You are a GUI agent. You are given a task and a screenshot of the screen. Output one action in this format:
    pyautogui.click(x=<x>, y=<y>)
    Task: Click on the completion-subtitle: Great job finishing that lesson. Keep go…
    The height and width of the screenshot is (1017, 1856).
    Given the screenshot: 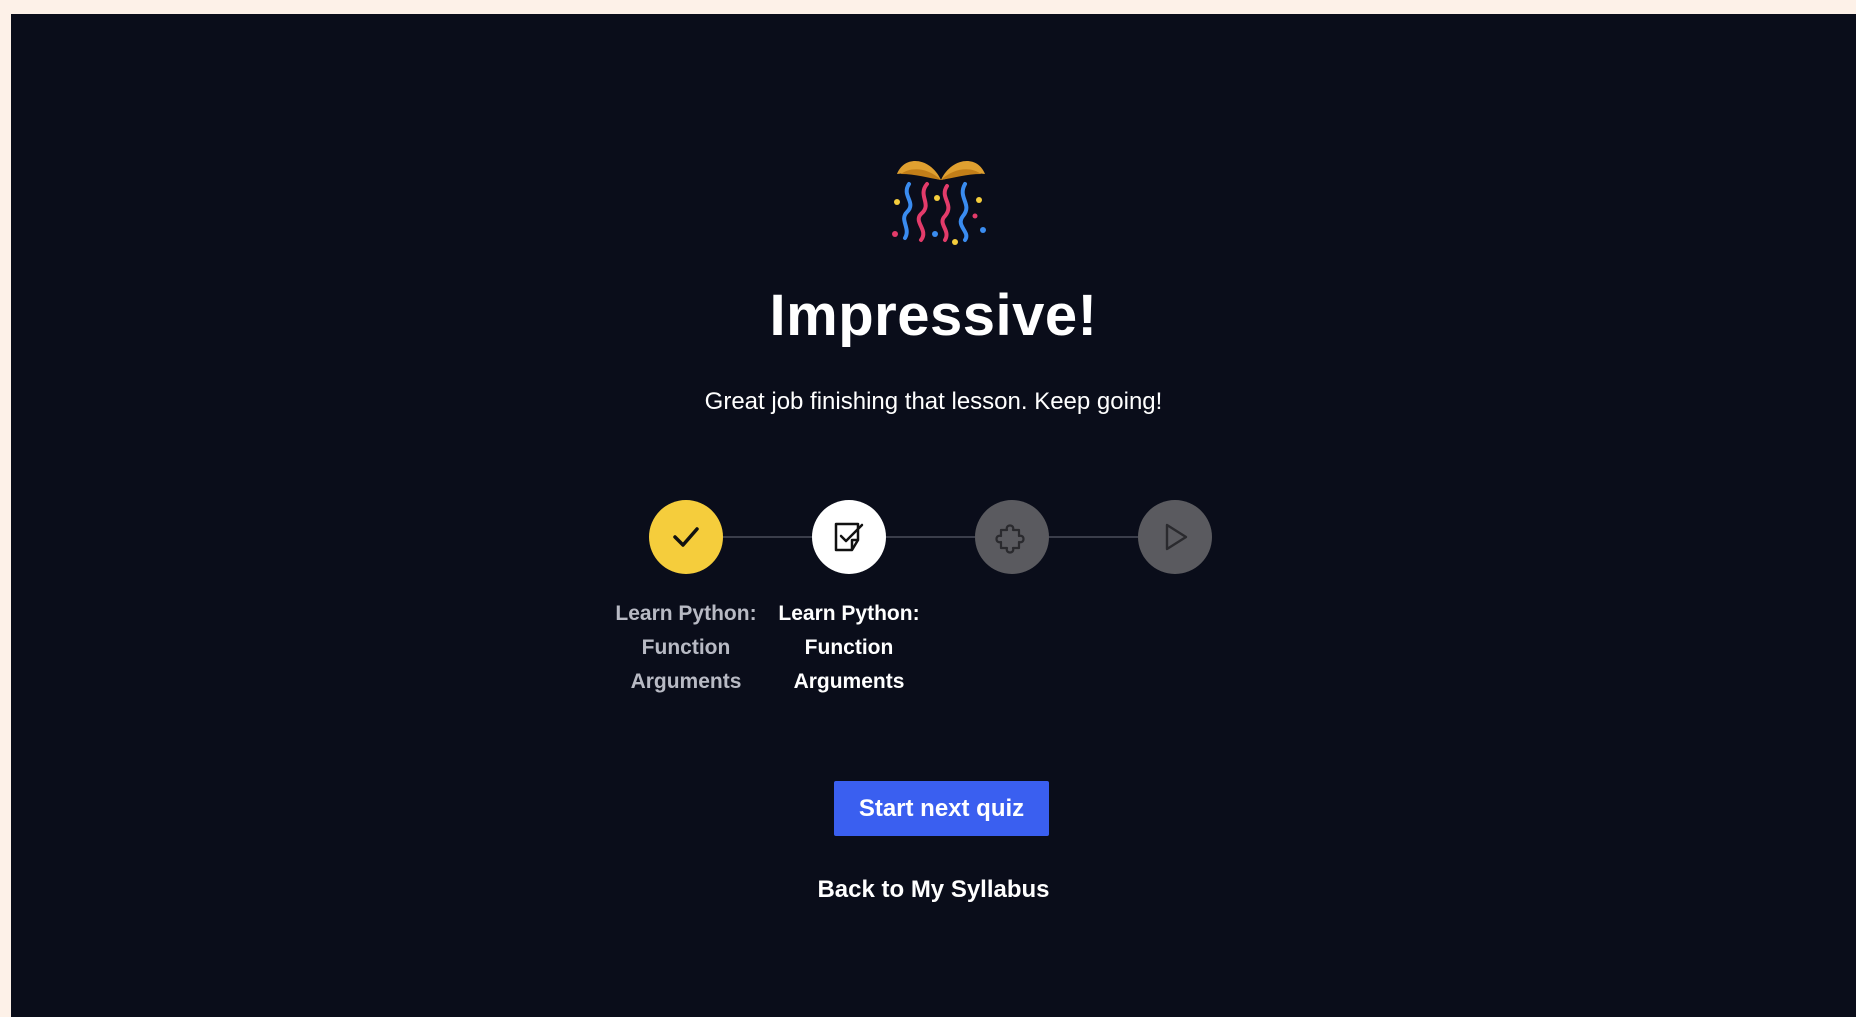 What is the action you would take?
    pyautogui.click(x=933, y=401)
    